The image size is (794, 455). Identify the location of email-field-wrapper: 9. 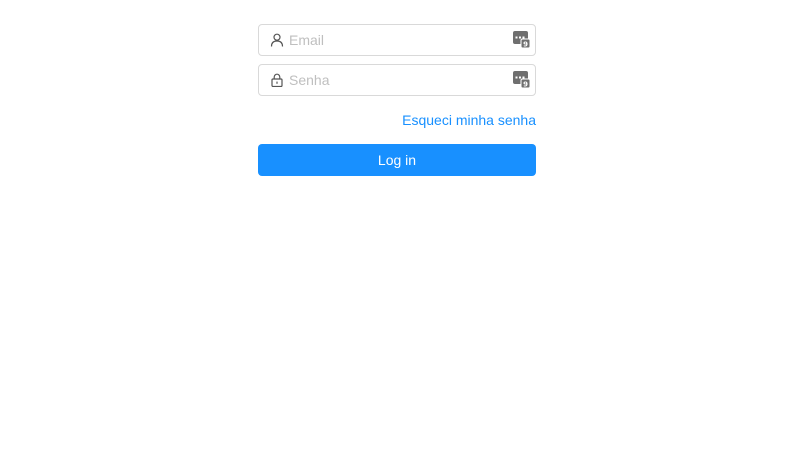
(397, 40).